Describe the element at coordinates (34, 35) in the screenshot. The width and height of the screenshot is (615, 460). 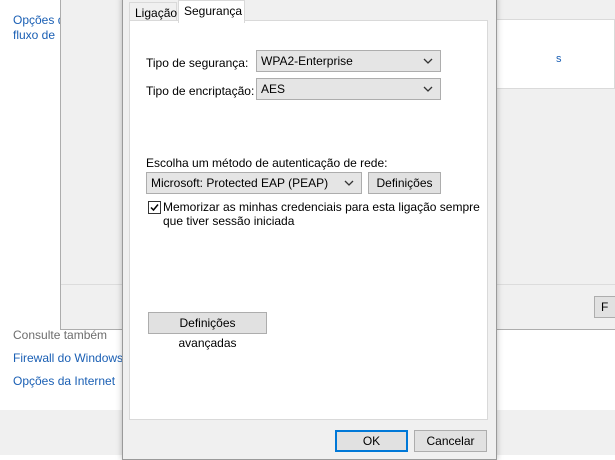
I see `sidebar-link-flow: fluxo de` at that location.